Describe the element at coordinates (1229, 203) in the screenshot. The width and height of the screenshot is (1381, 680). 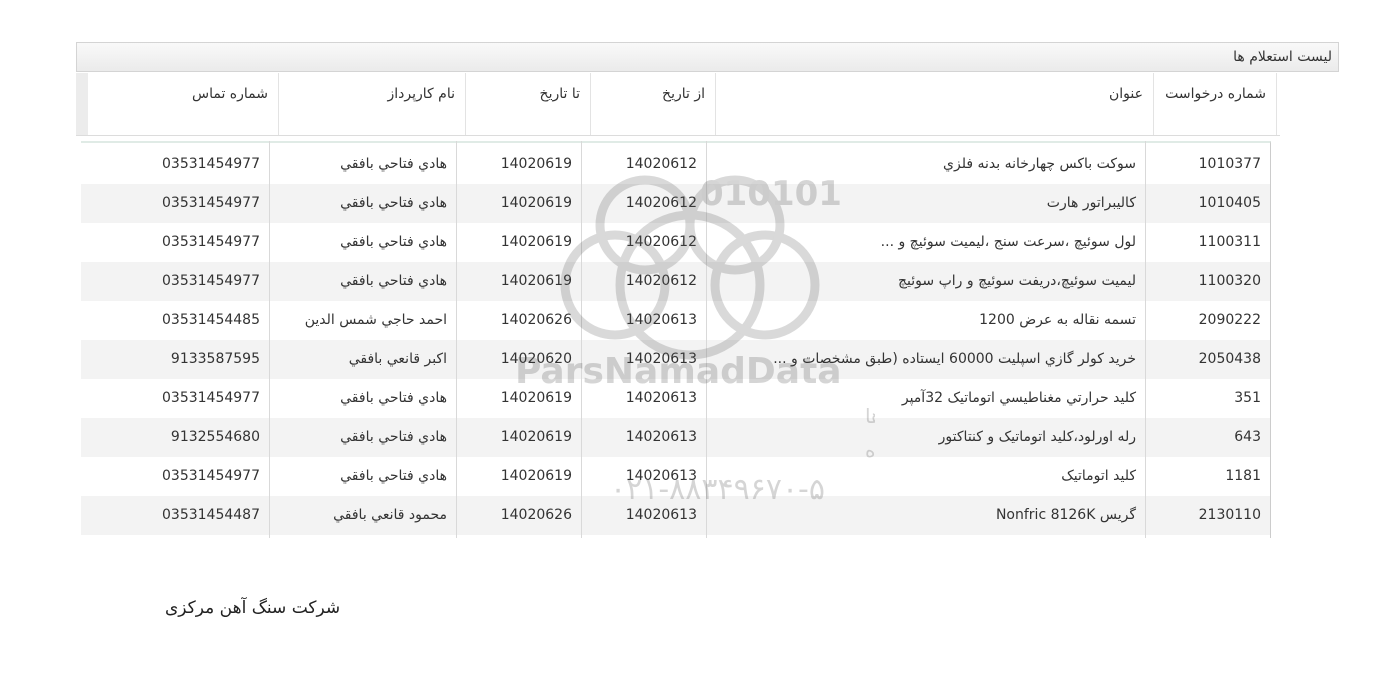
I see `cell-request-no: 1010405` at that location.